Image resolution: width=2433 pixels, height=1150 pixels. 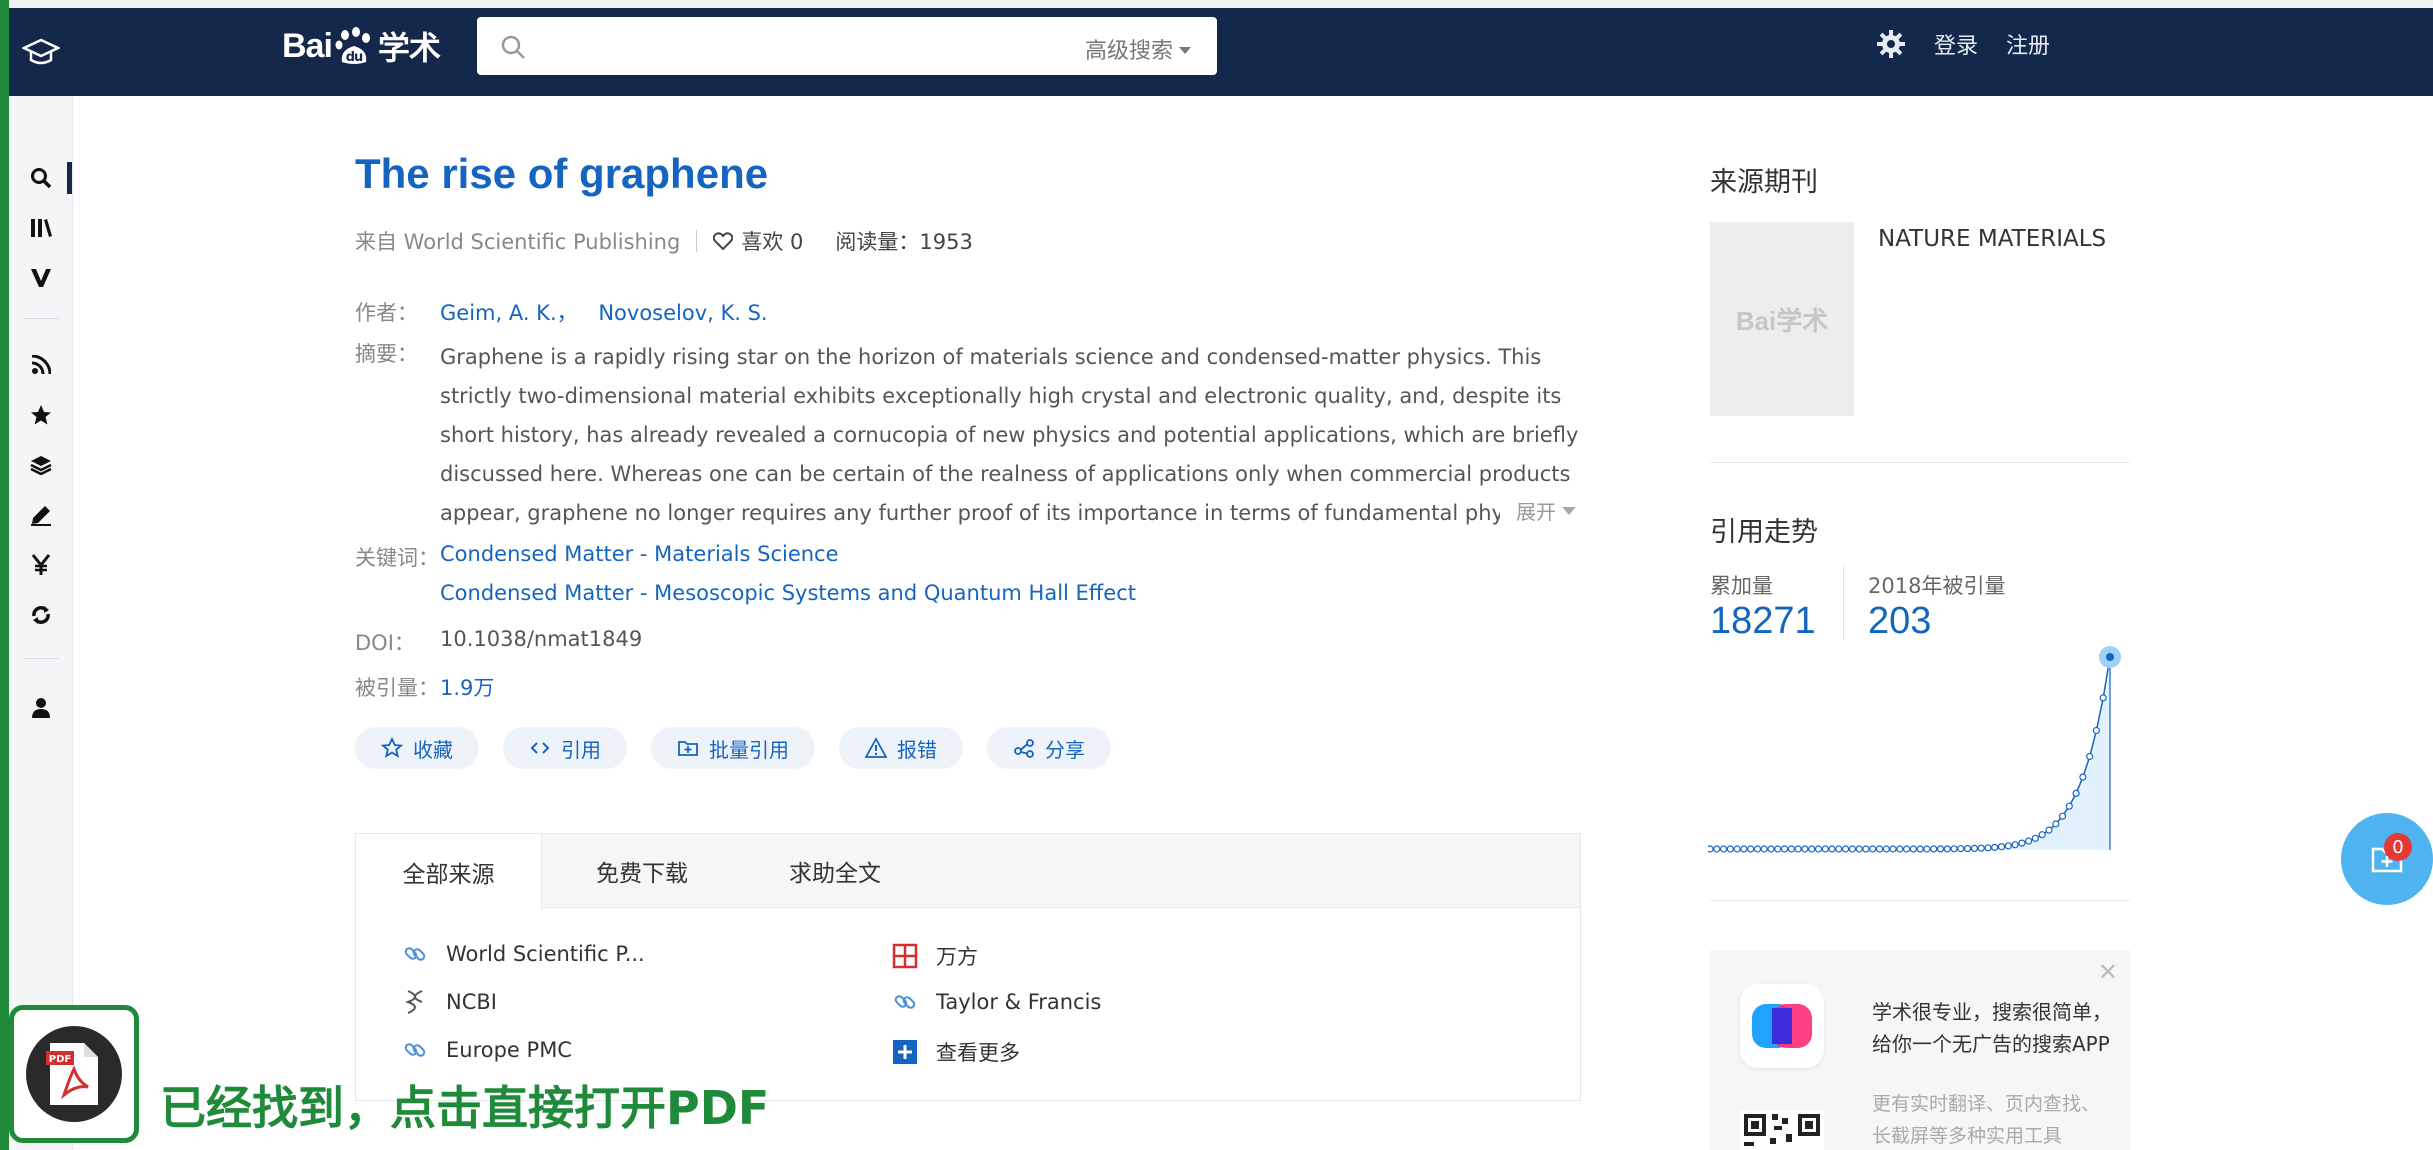 I want to click on tab-all-sources: 全部来源, so click(x=449, y=872).